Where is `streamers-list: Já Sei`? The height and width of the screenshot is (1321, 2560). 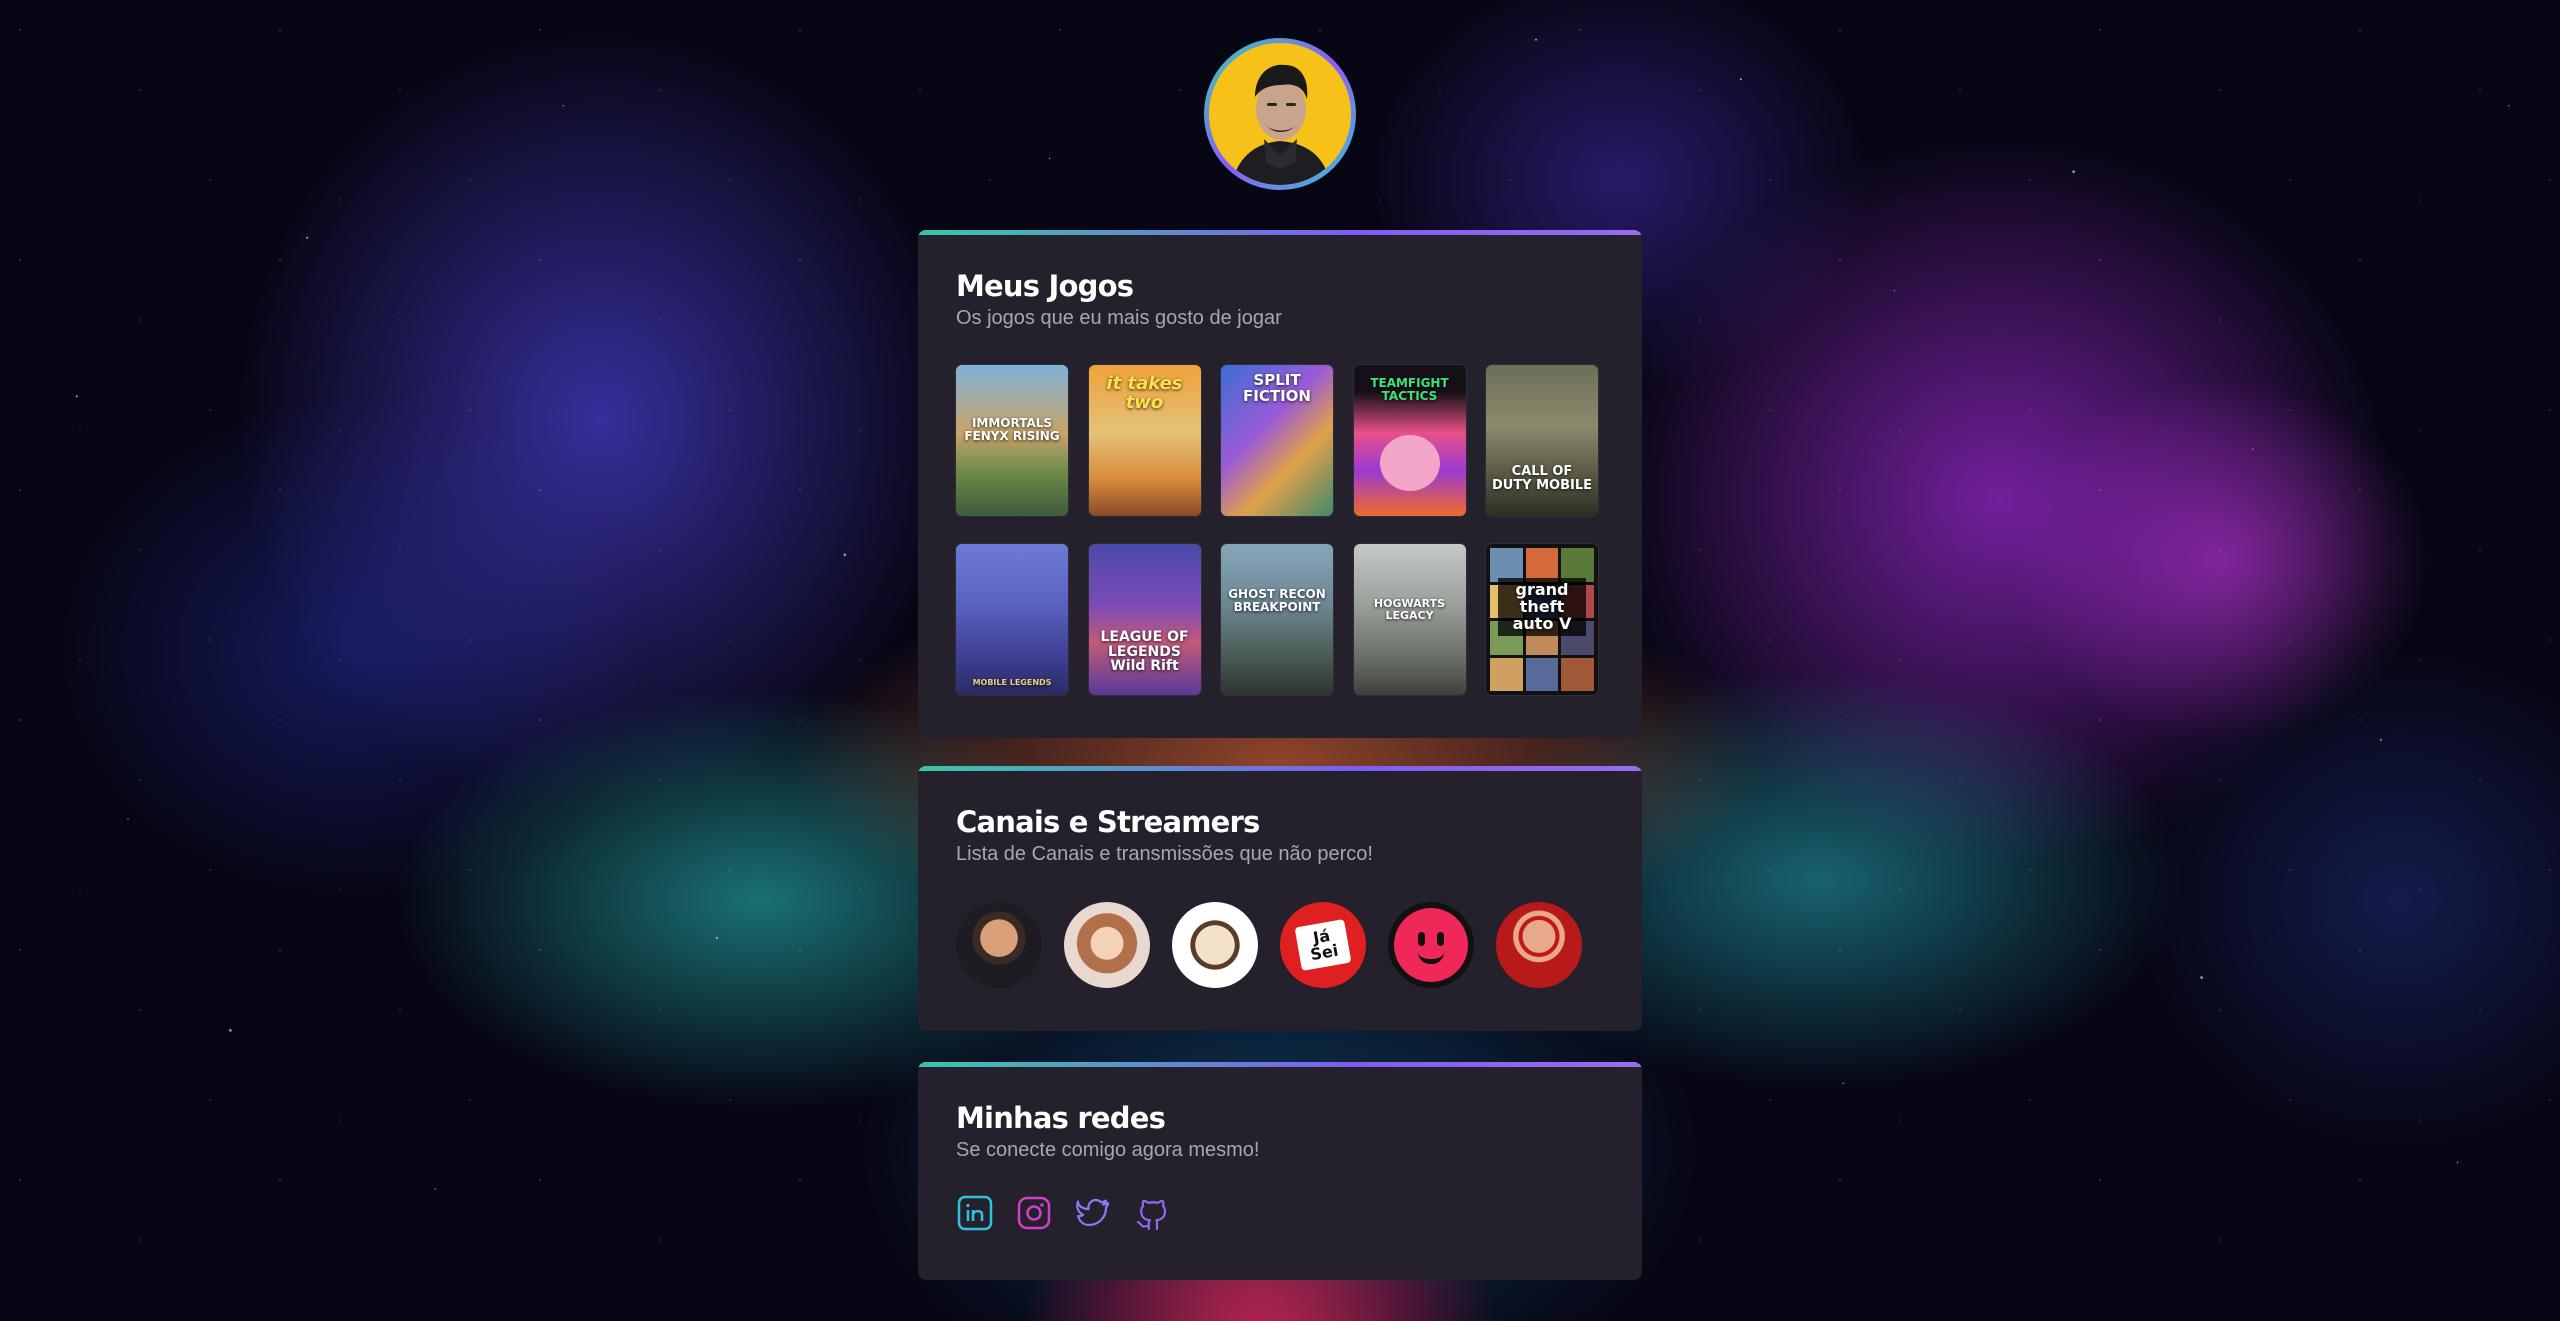 streamers-list: Já Sei is located at coordinates (1280, 945).